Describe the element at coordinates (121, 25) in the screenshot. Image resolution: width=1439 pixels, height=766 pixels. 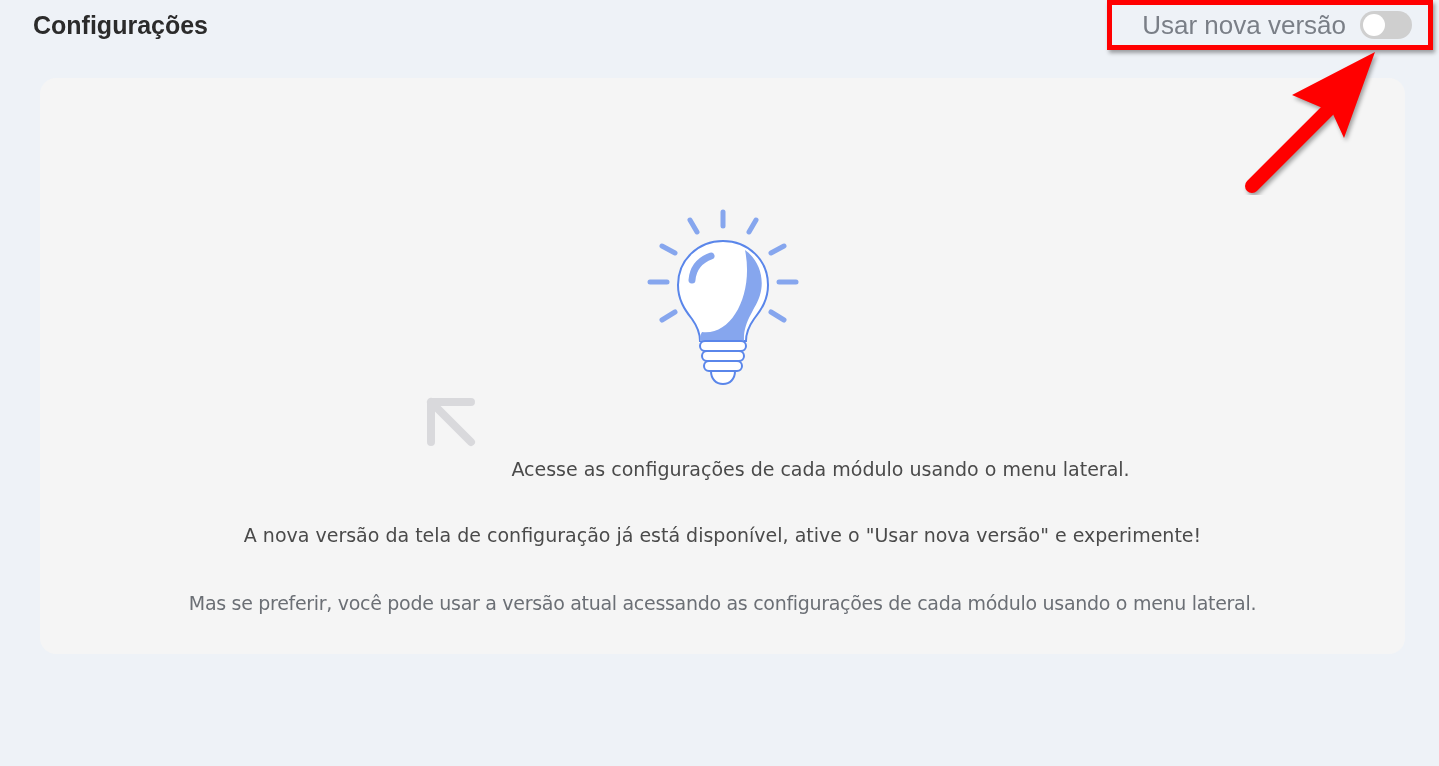
I see `page-title: Configurações` at that location.